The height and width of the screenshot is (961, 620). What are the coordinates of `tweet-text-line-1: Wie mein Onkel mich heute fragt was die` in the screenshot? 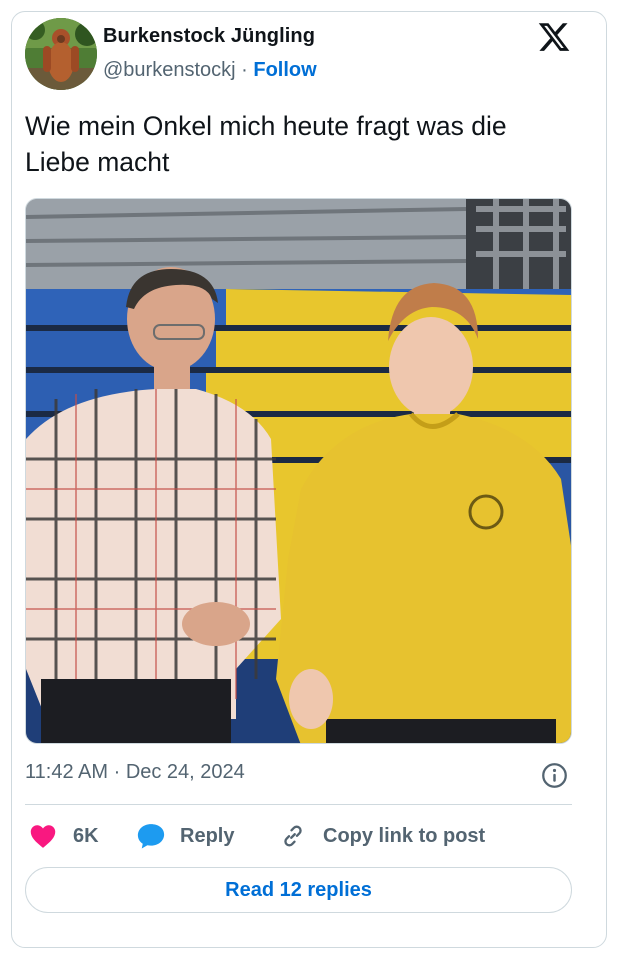 It's located at (266, 126).